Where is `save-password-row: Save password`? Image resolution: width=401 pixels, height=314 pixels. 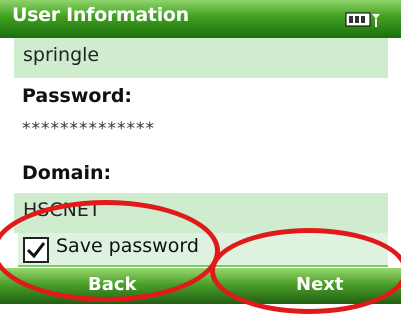
save-password-row: Save password is located at coordinates (203, 250).